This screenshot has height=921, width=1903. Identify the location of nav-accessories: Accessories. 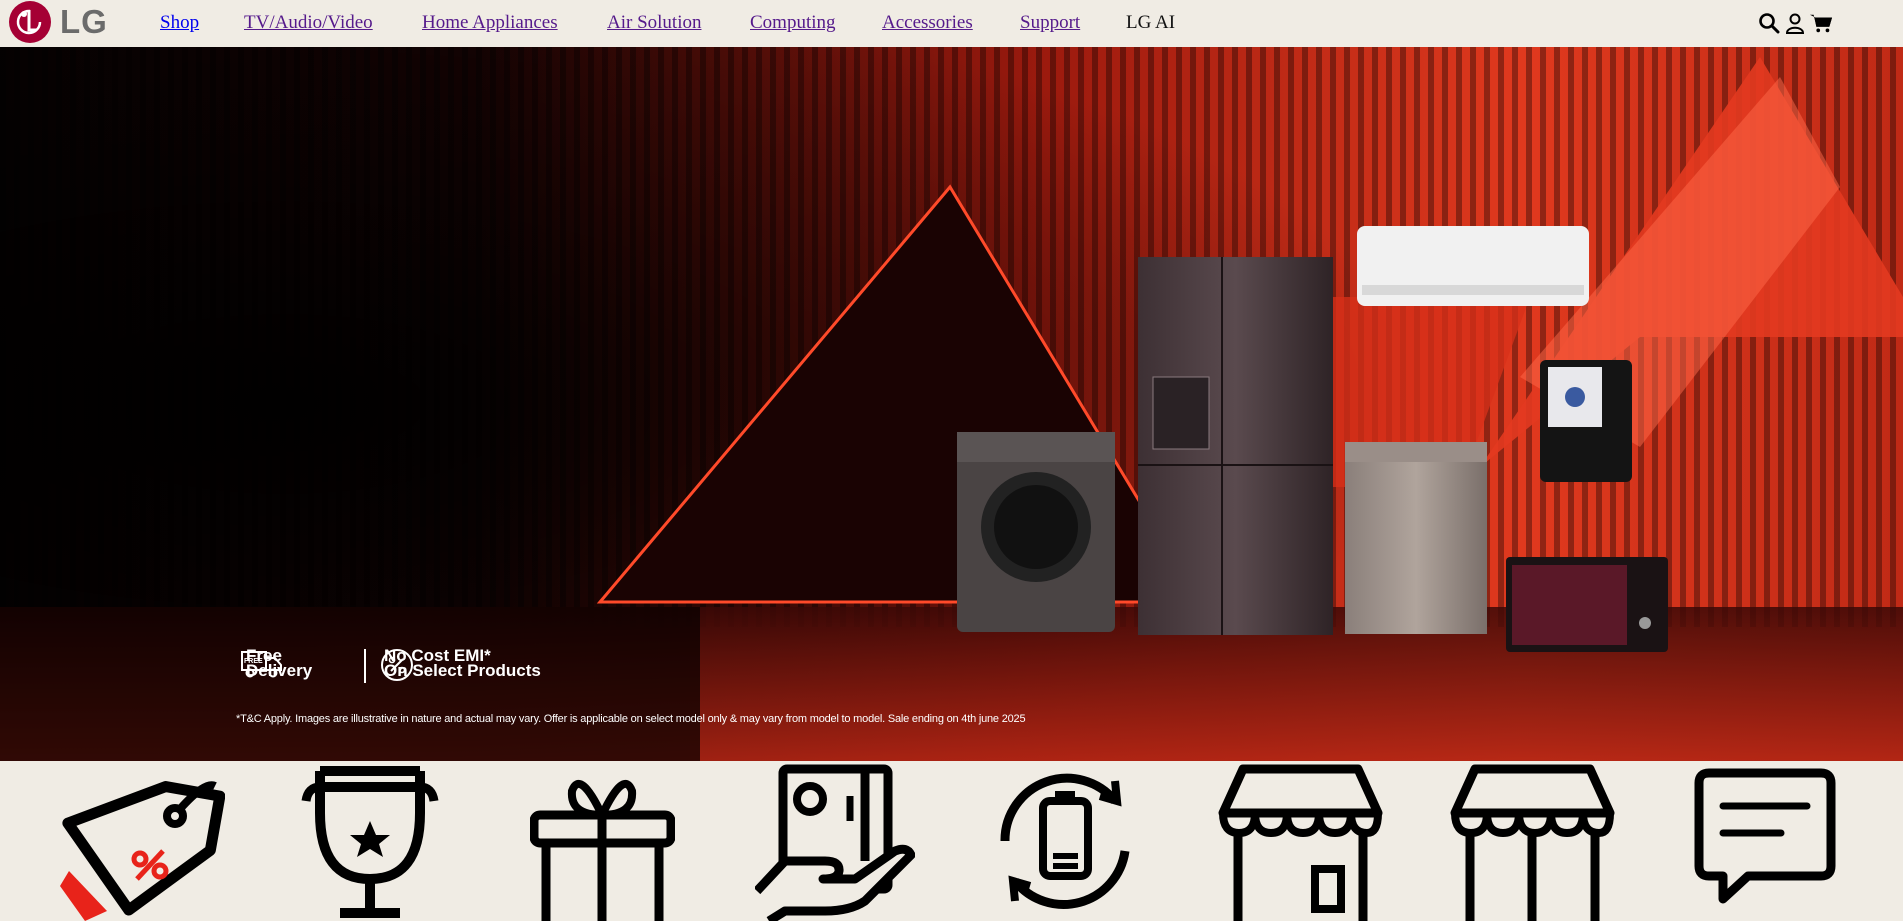
(927, 23).